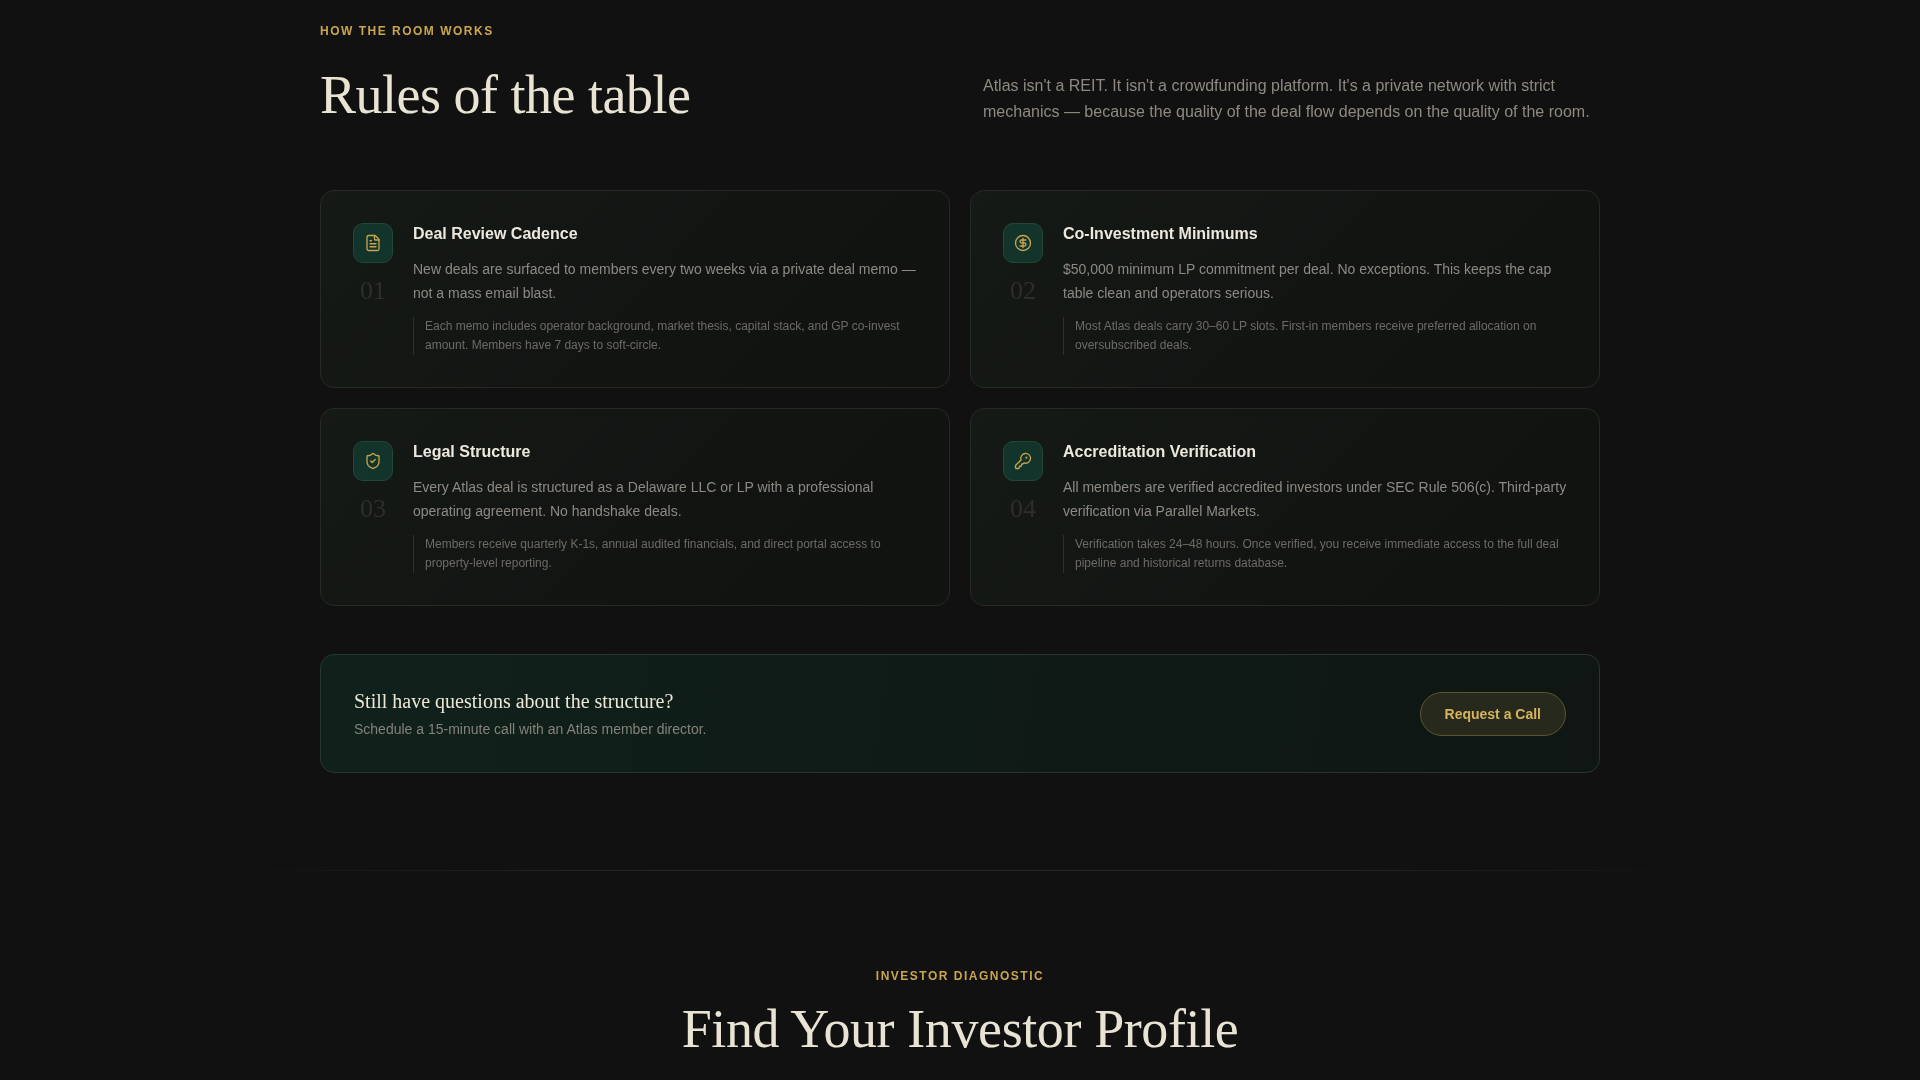  What do you see at coordinates (1023, 243) in the screenshot?
I see `dollar-coin-icon` at bounding box center [1023, 243].